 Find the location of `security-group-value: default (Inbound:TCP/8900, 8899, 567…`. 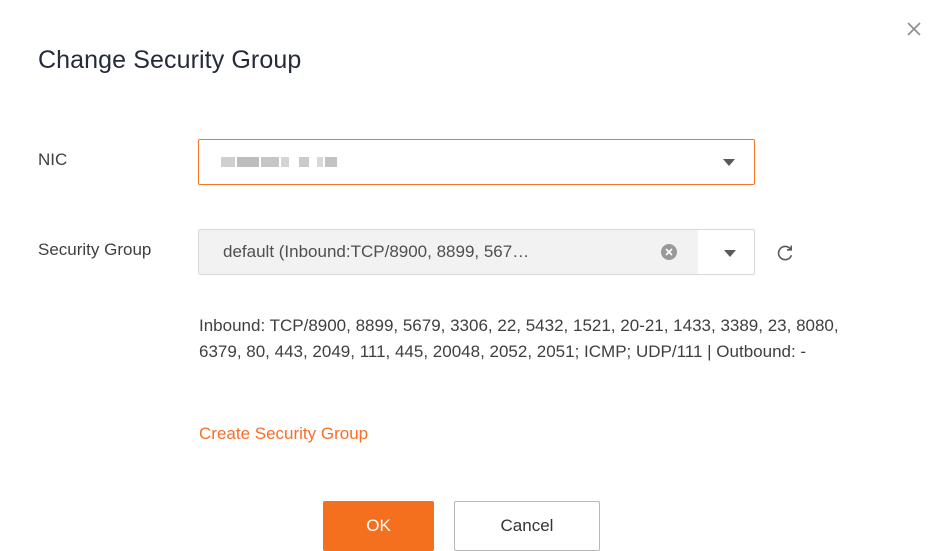

security-group-value: default (Inbound:TCP/8900, 8899, 567… is located at coordinates (376, 251).